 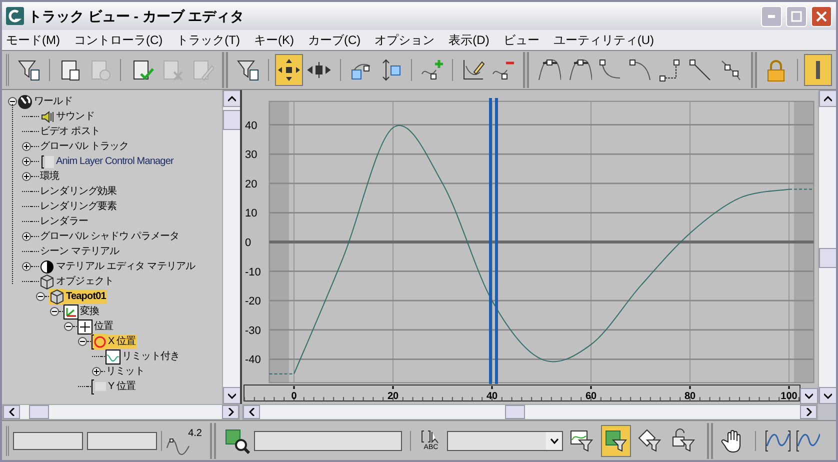 What do you see at coordinates (109, 237) in the screenshot?
I see `tree-item: グローバル シャドウ パラメータ` at bounding box center [109, 237].